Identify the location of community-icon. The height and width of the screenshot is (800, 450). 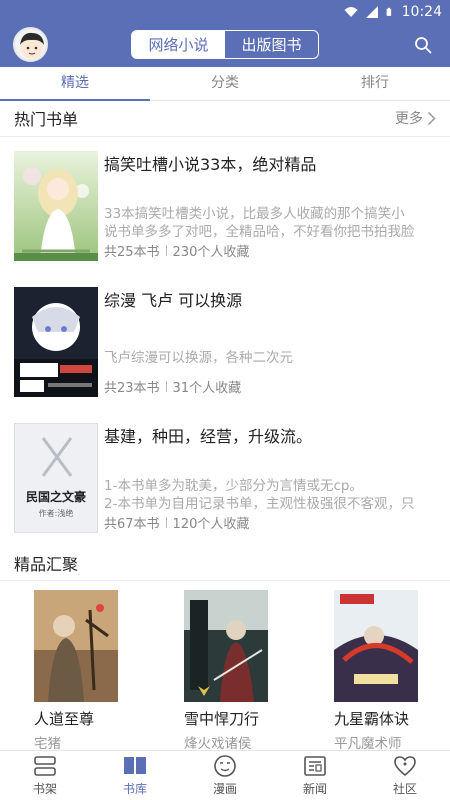
(405, 766).